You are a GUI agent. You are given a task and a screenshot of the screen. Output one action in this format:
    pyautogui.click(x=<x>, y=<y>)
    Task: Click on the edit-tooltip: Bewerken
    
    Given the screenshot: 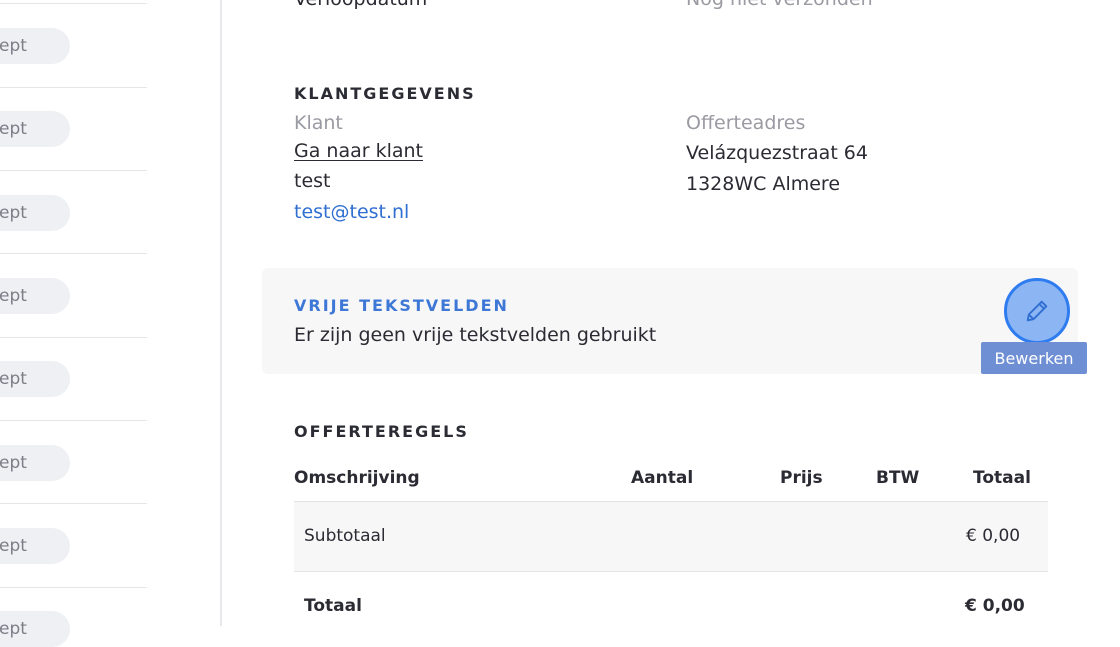 What is the action you would take?
    pyautogui.click(x=1034, y=358)
    